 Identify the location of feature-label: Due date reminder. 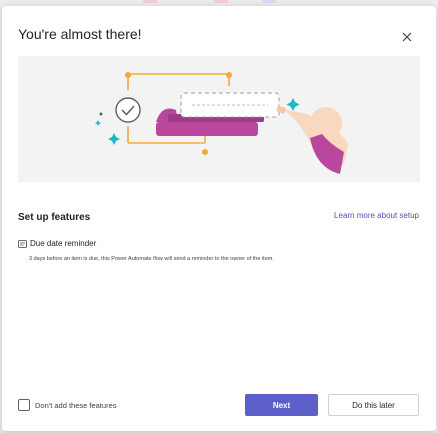
(63, 243).